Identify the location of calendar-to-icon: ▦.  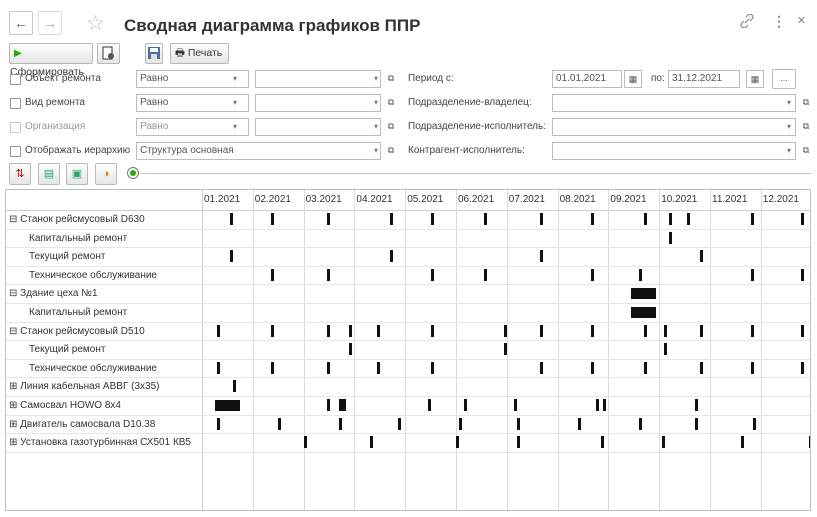
(755, 79).